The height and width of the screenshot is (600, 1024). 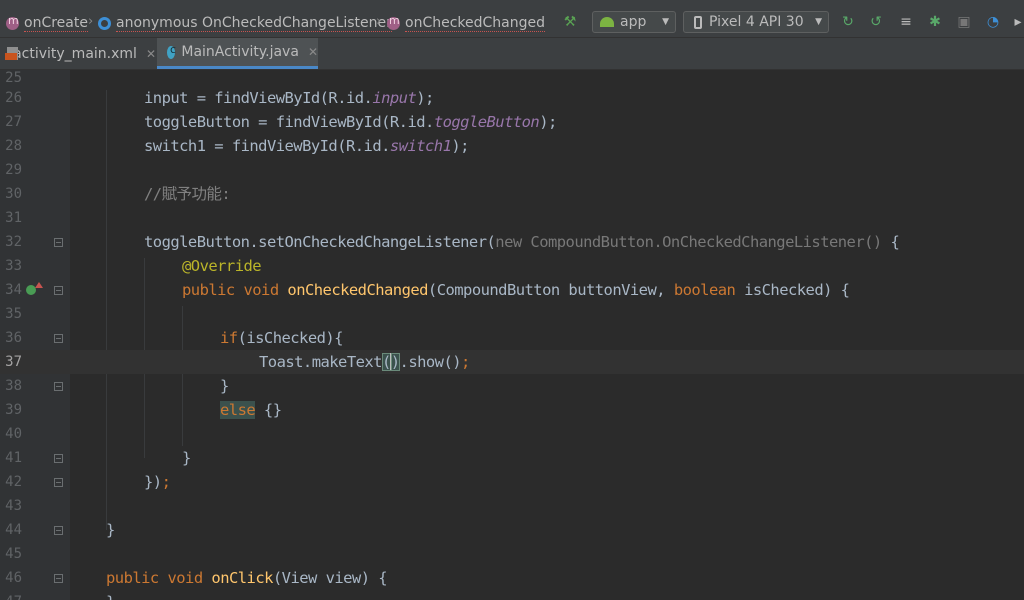 What do you see at coordinates (512, 595) in the screenshot?
I see `code-line: 47 }` at bounding box center [512, 595].